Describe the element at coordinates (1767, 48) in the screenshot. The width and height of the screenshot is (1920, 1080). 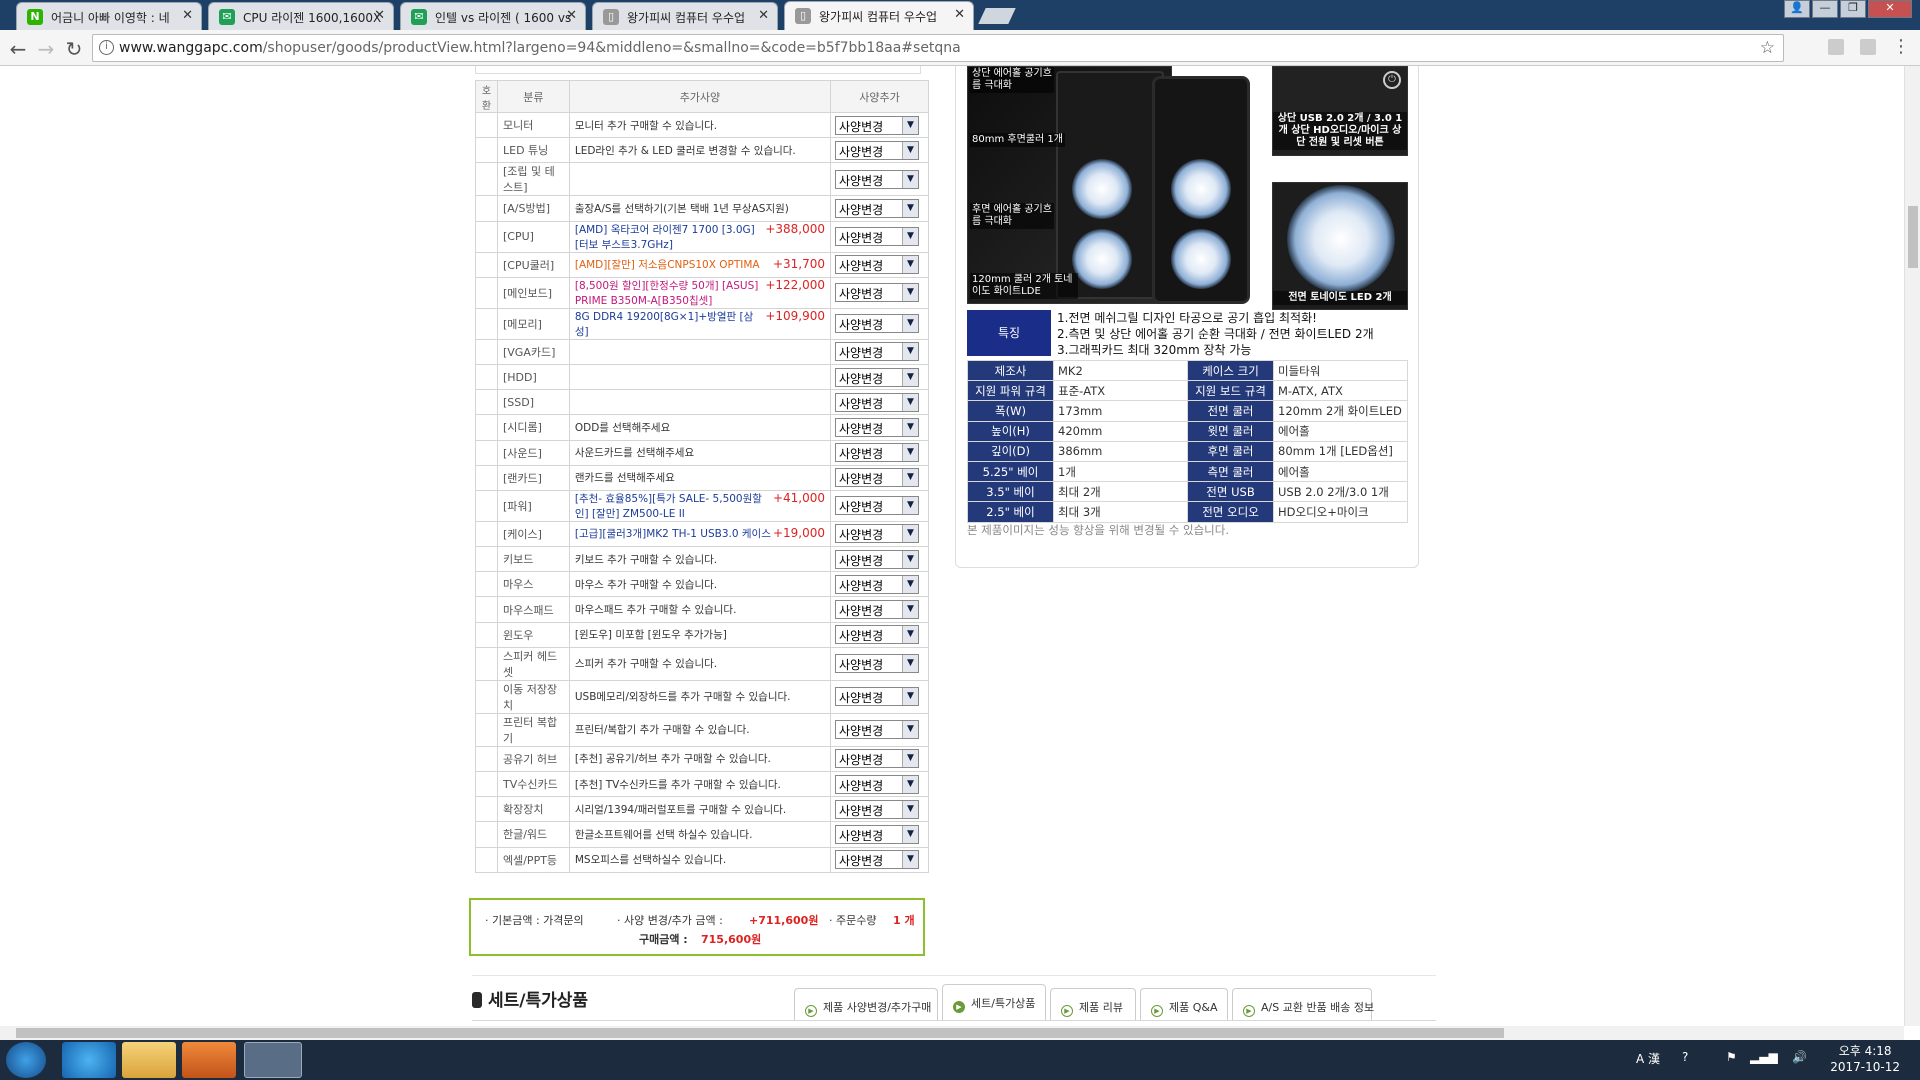
I see `bookmark-star-icon: ☆` at that location.